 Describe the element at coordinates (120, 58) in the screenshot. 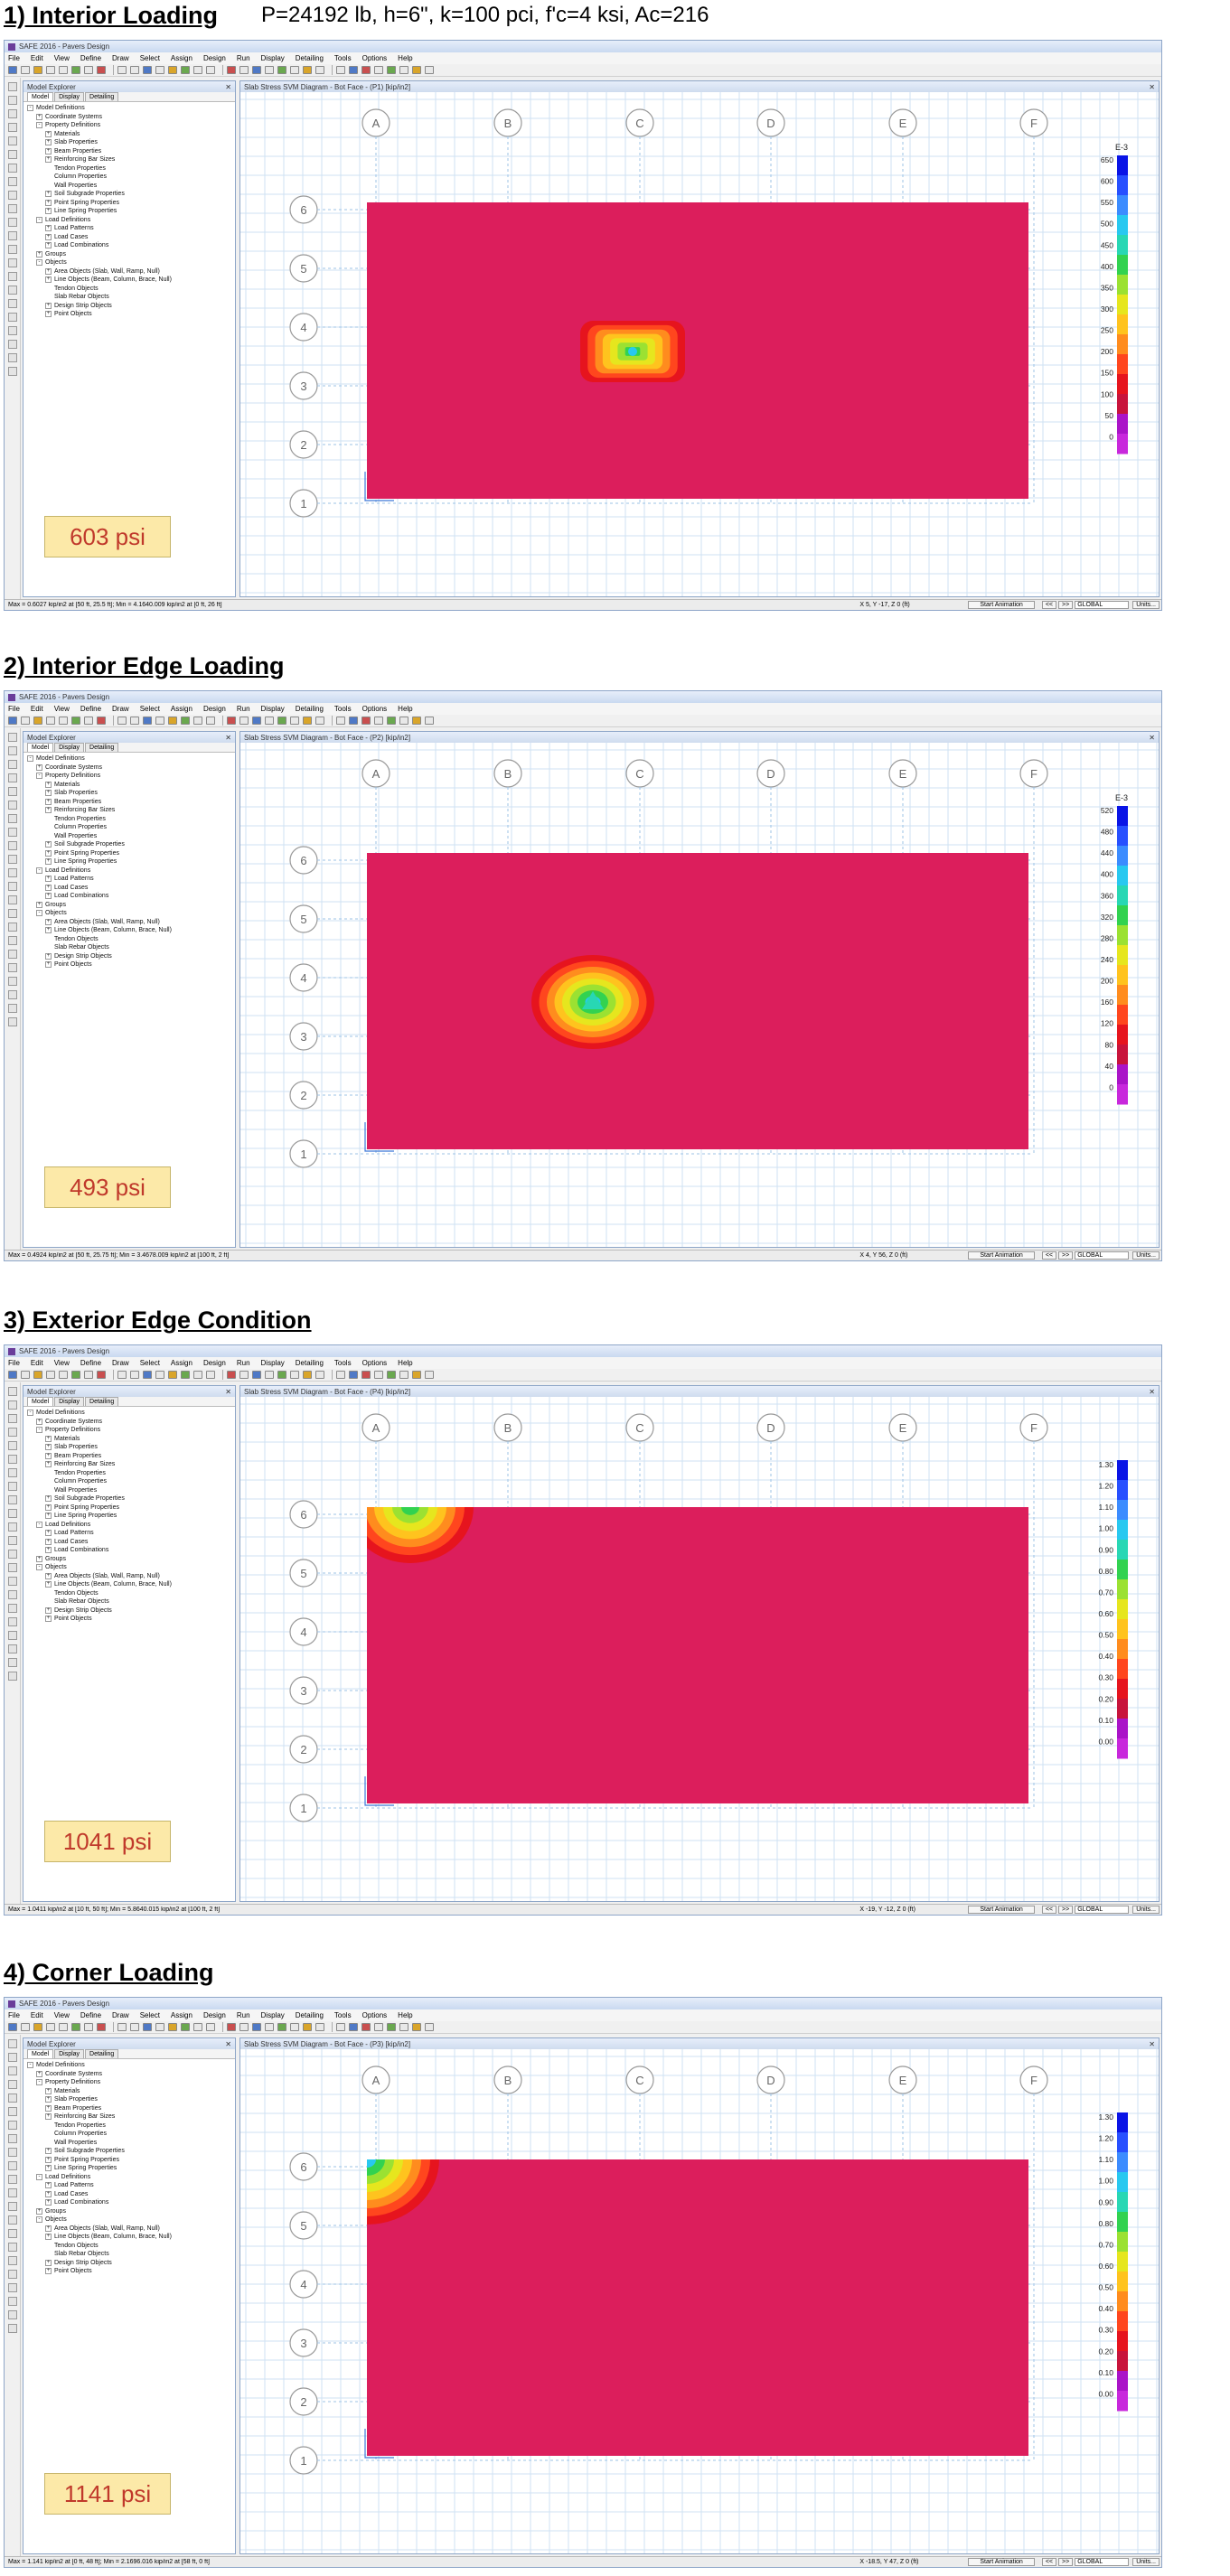

I see `menu-draw: Draw` at that location.